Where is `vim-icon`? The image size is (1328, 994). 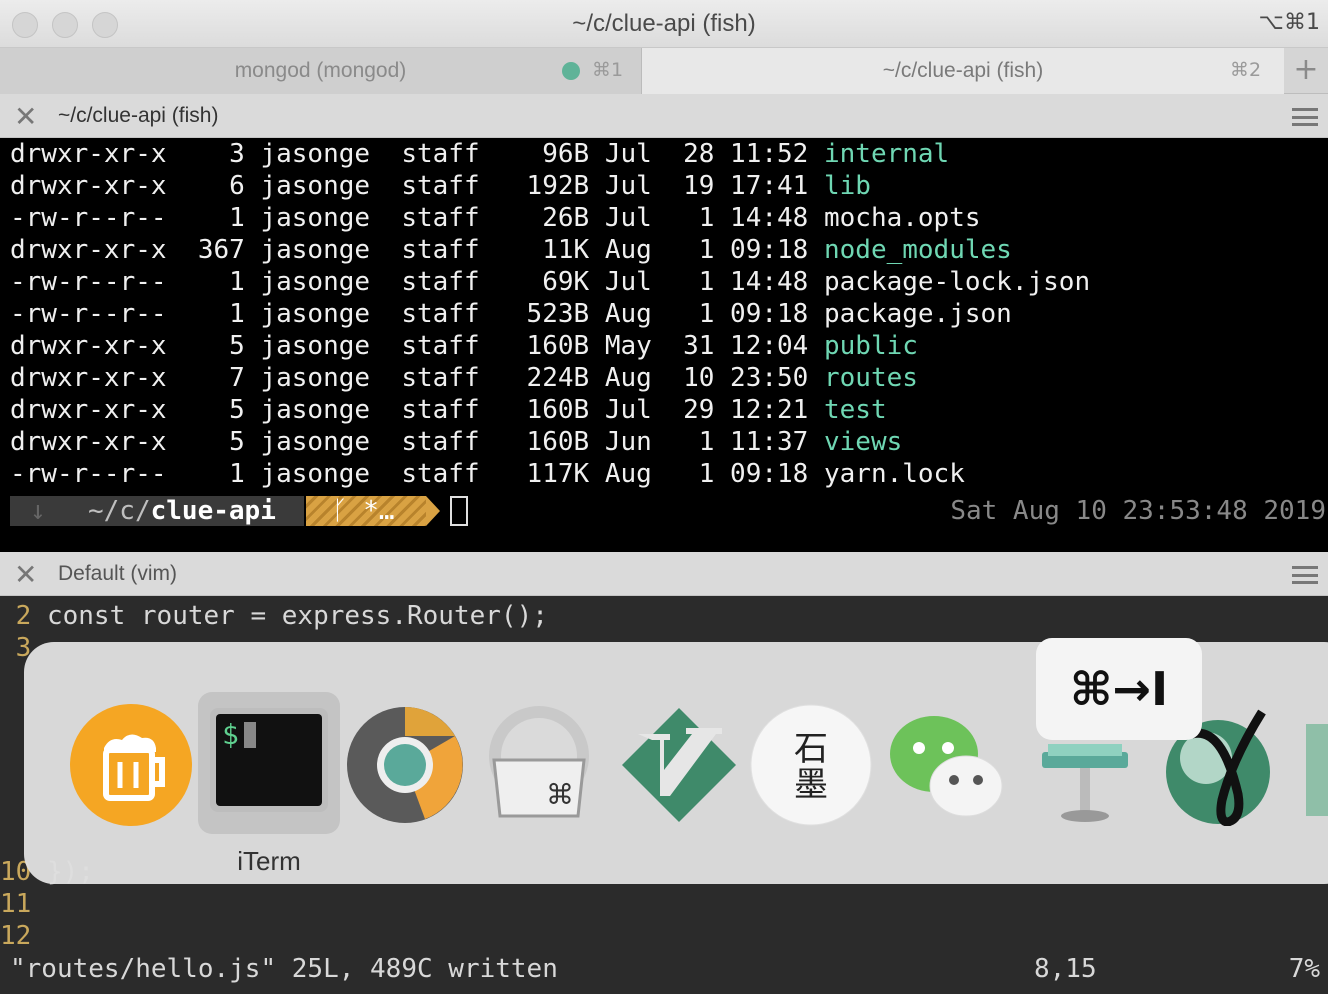
vim-icon is located at coordinates (679, 765).